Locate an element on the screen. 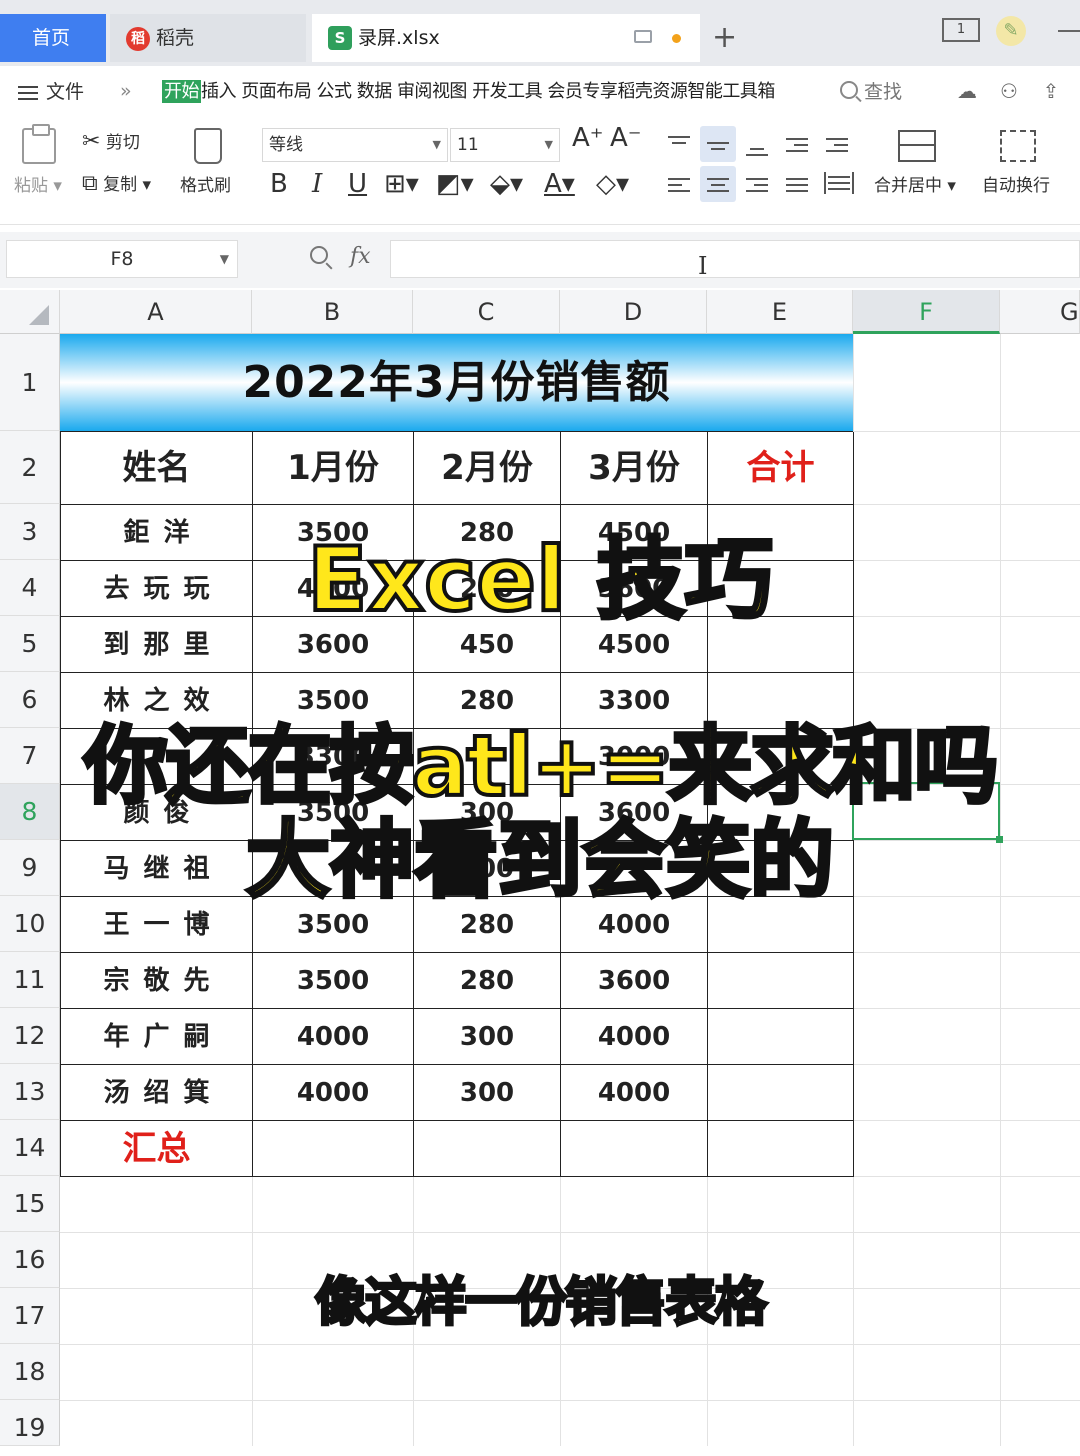 The width and height of the screenshot is (1080, 1456). share-icon: ⇪ is located at coordinates (1051, 91).